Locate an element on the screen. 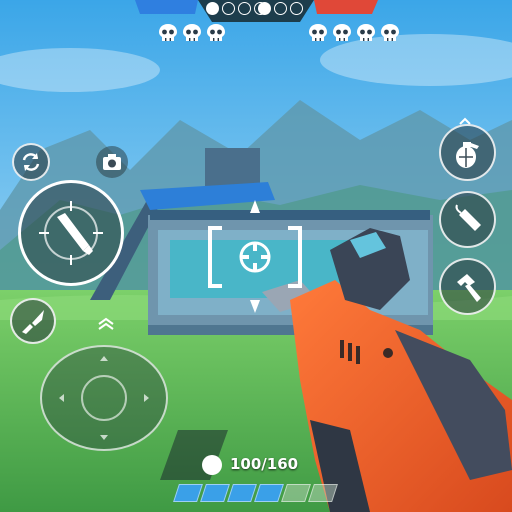 The height and width of the screenshot is (512, 512). red-team-score-dots is located at coordinates (280, 8).